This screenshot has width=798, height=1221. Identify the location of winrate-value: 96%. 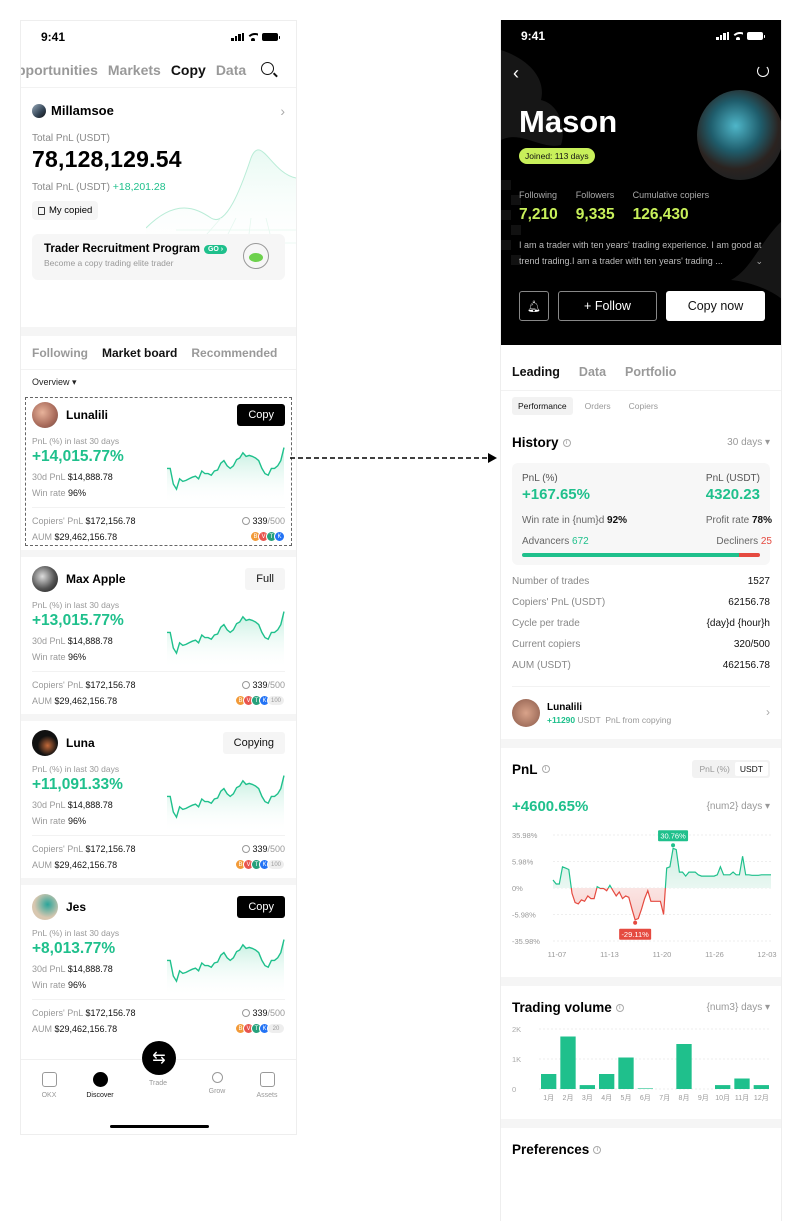
(77, 821).